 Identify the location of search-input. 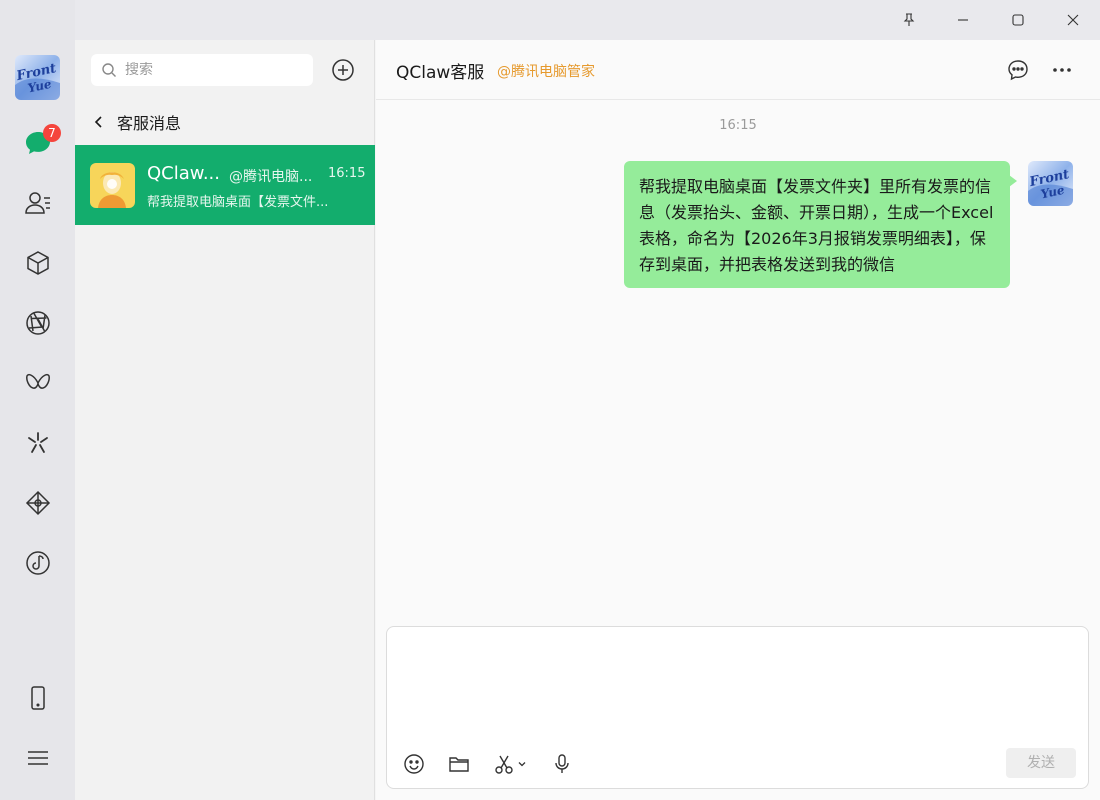
(215, 70).